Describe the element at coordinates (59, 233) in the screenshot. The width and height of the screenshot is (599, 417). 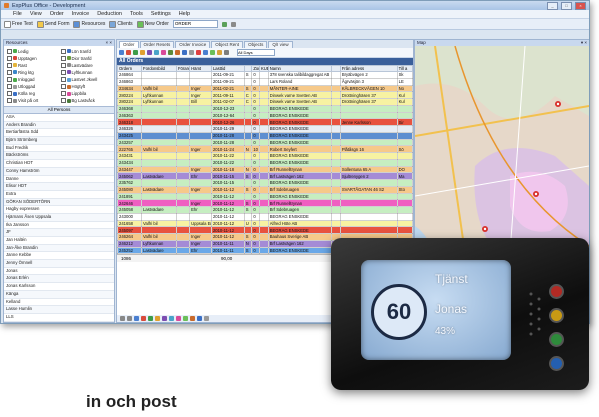
I see `person-list-item: JF` at that location.